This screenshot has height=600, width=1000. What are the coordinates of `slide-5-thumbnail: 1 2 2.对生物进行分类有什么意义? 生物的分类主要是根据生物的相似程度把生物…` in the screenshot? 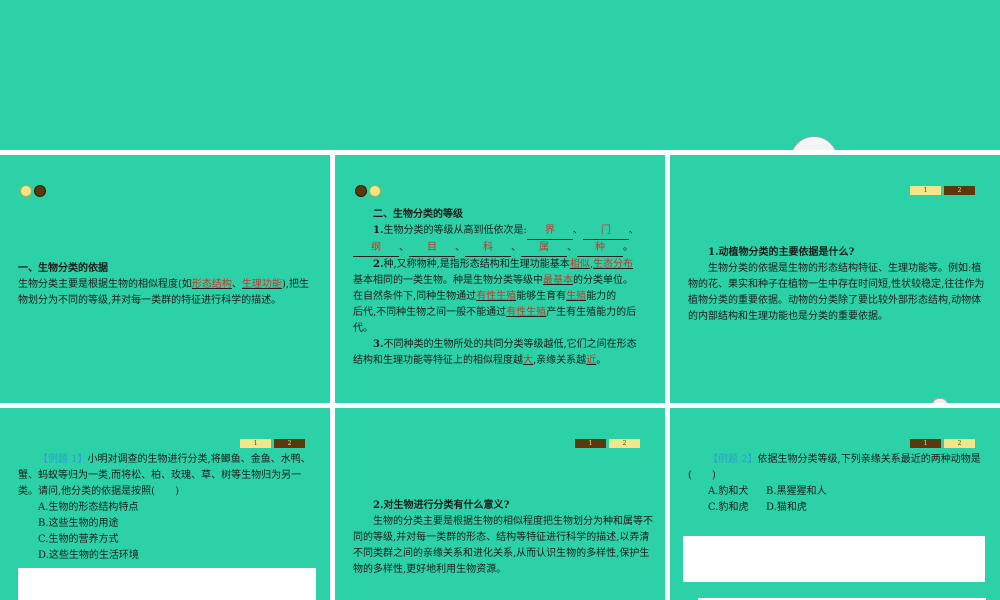 It's located at (500, 504).